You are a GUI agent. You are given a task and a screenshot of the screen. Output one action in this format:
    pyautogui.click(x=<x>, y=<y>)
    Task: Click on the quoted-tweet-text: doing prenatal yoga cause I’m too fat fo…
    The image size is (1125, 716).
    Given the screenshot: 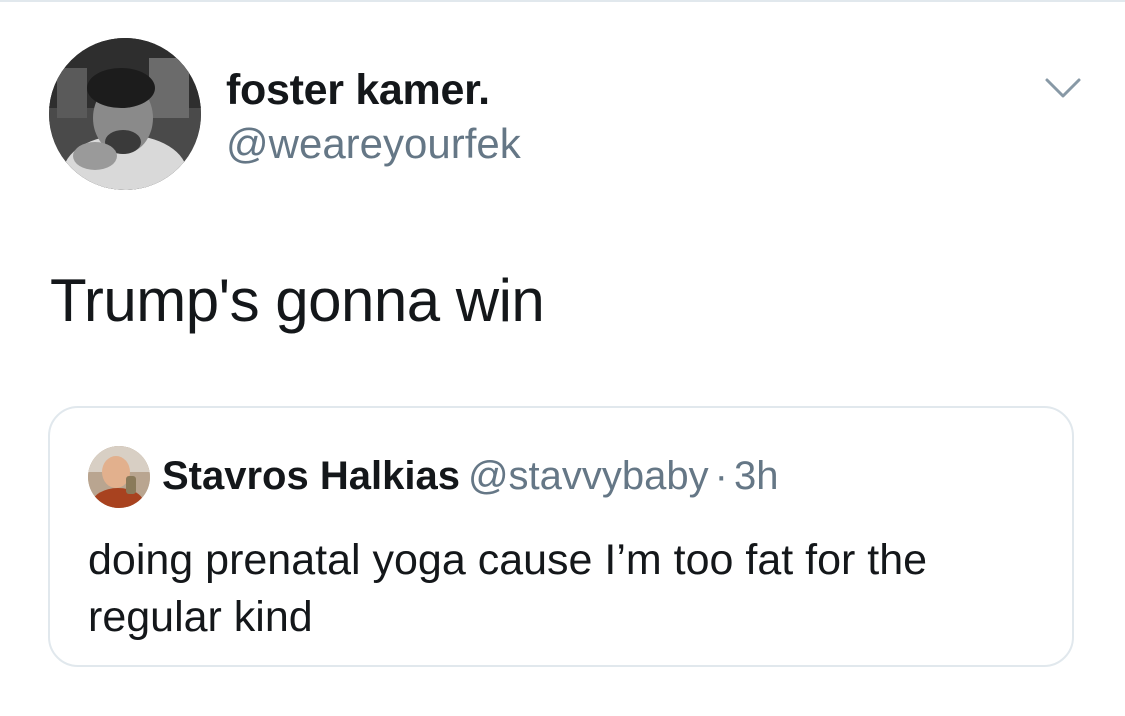 What is the action you would take?
    pyautogui.click(x=508, y=588)
    